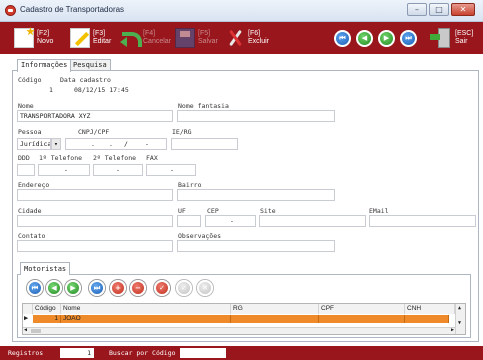  Describe the element at coordinates (232, 221) in the screenshot. I see `cep-mask-dash: -` at that location.